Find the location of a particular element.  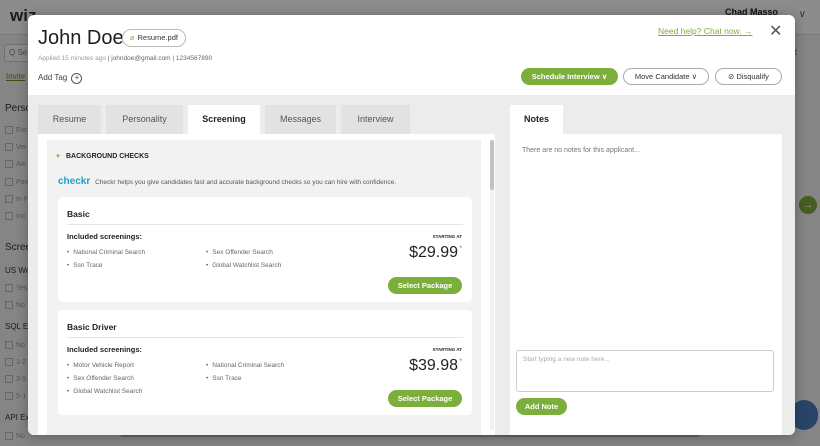

help-chat-link: Need help? Chat now. → is located at coordinates (705, 31).